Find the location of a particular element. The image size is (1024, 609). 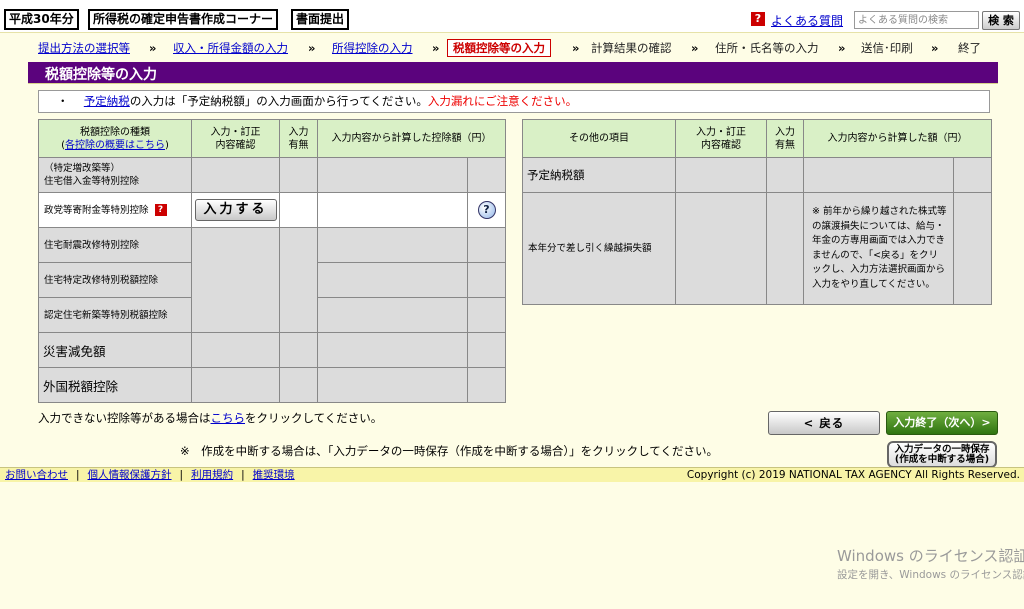

tax-year-label: 平成30年分 is located at coordinates (41, 19).